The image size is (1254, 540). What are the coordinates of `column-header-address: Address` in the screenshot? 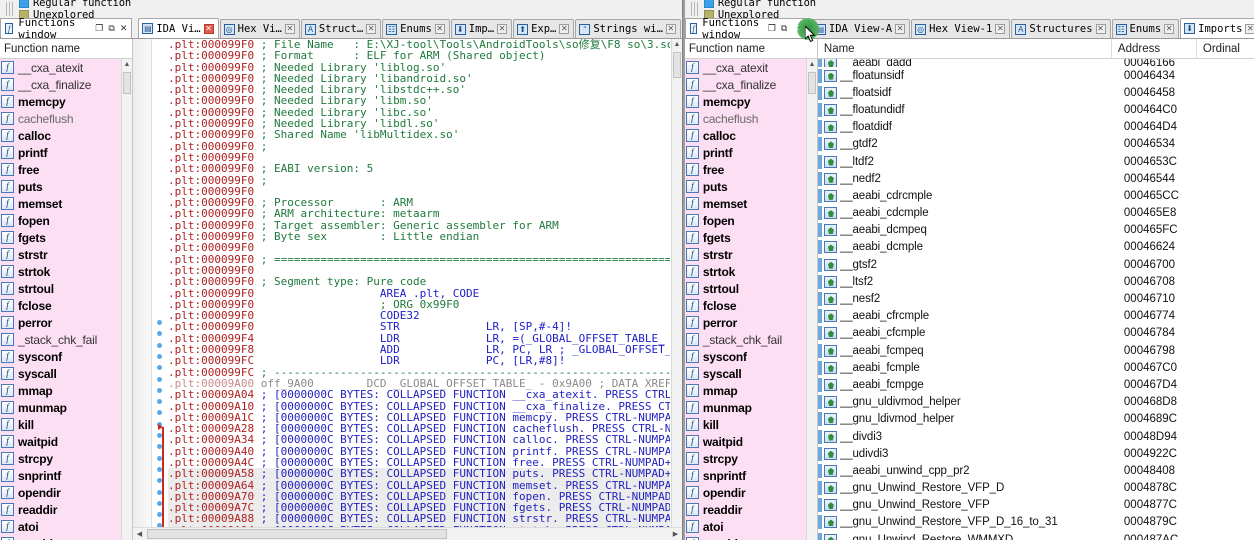 It's located at (1154, 48).